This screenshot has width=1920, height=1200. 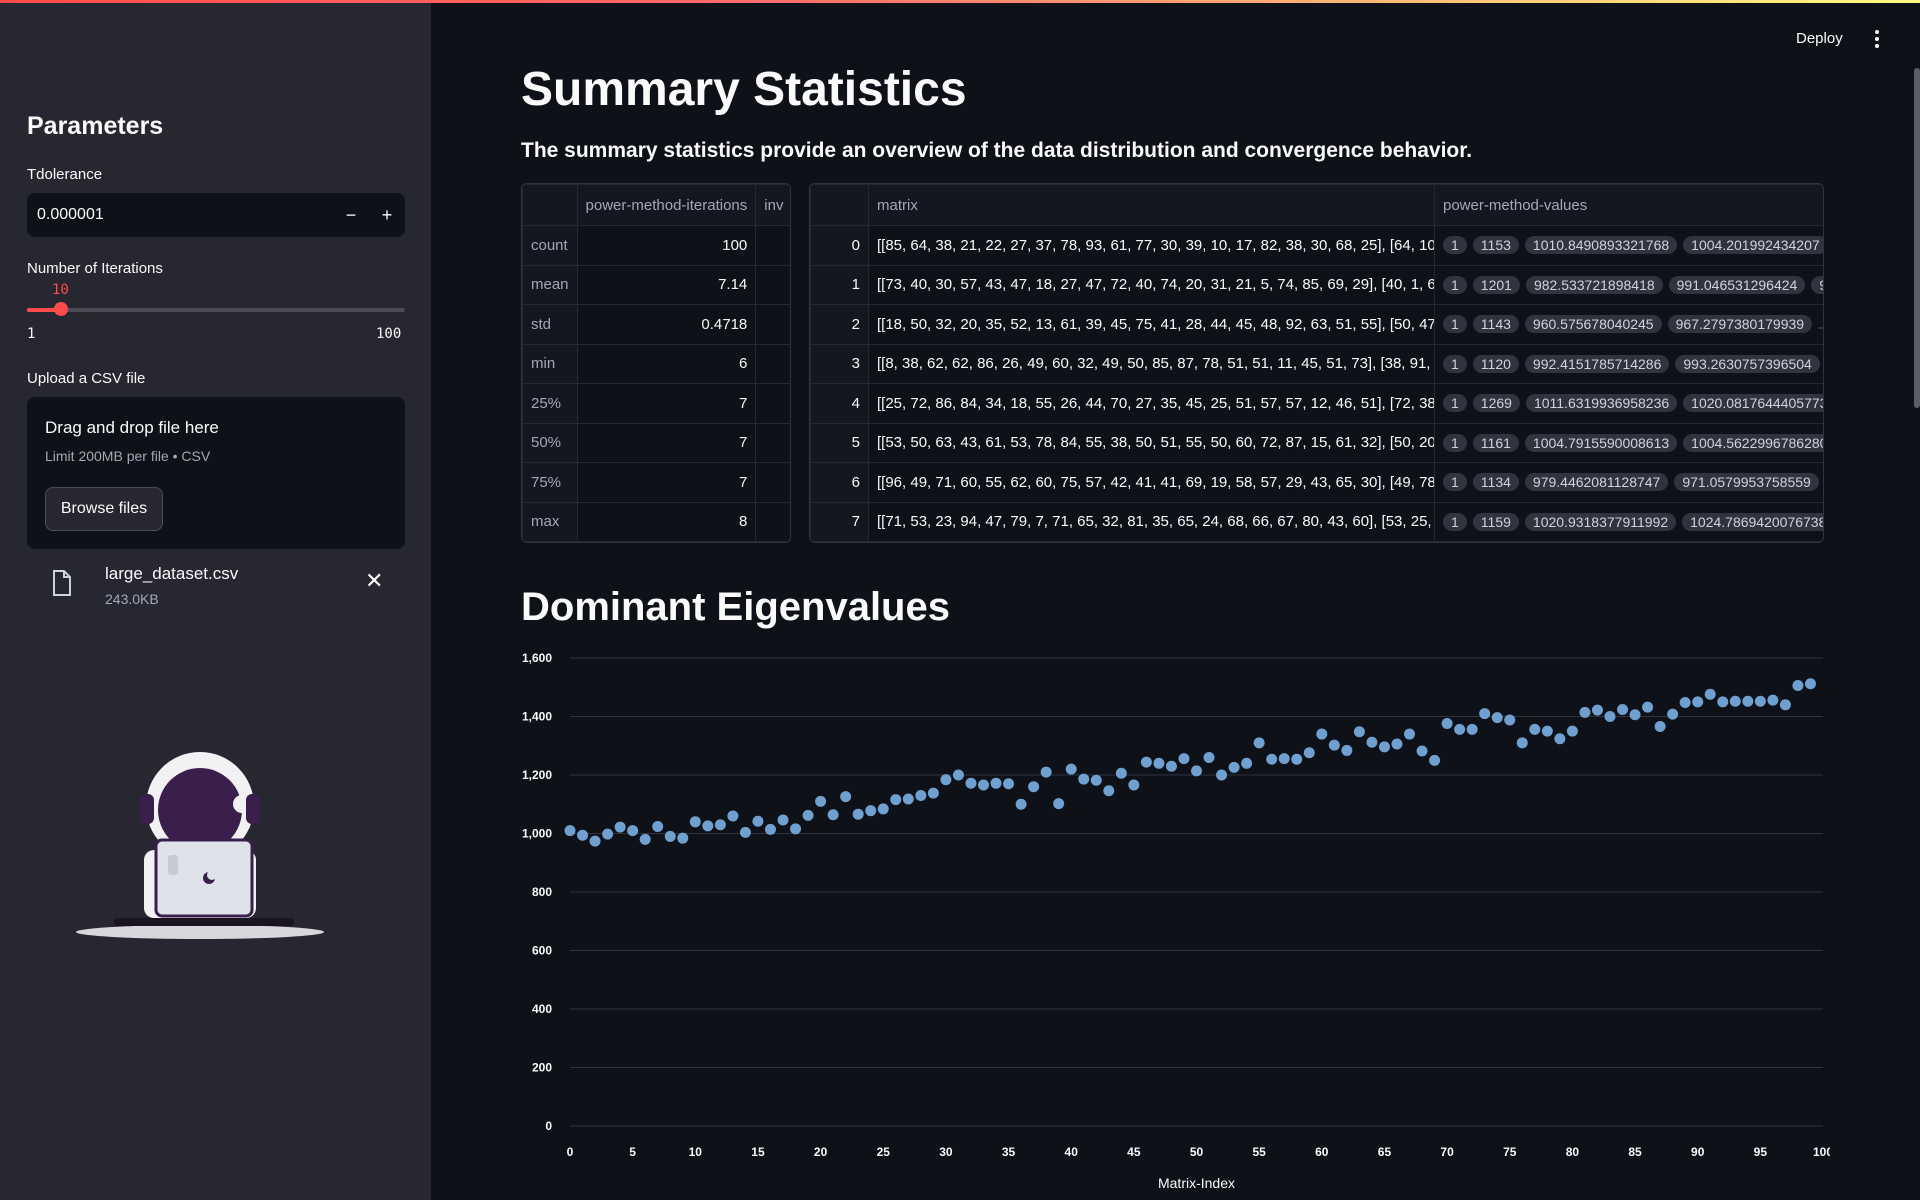 I want to click on tolerance-value: 0.000001, so click(x=180, y=215).